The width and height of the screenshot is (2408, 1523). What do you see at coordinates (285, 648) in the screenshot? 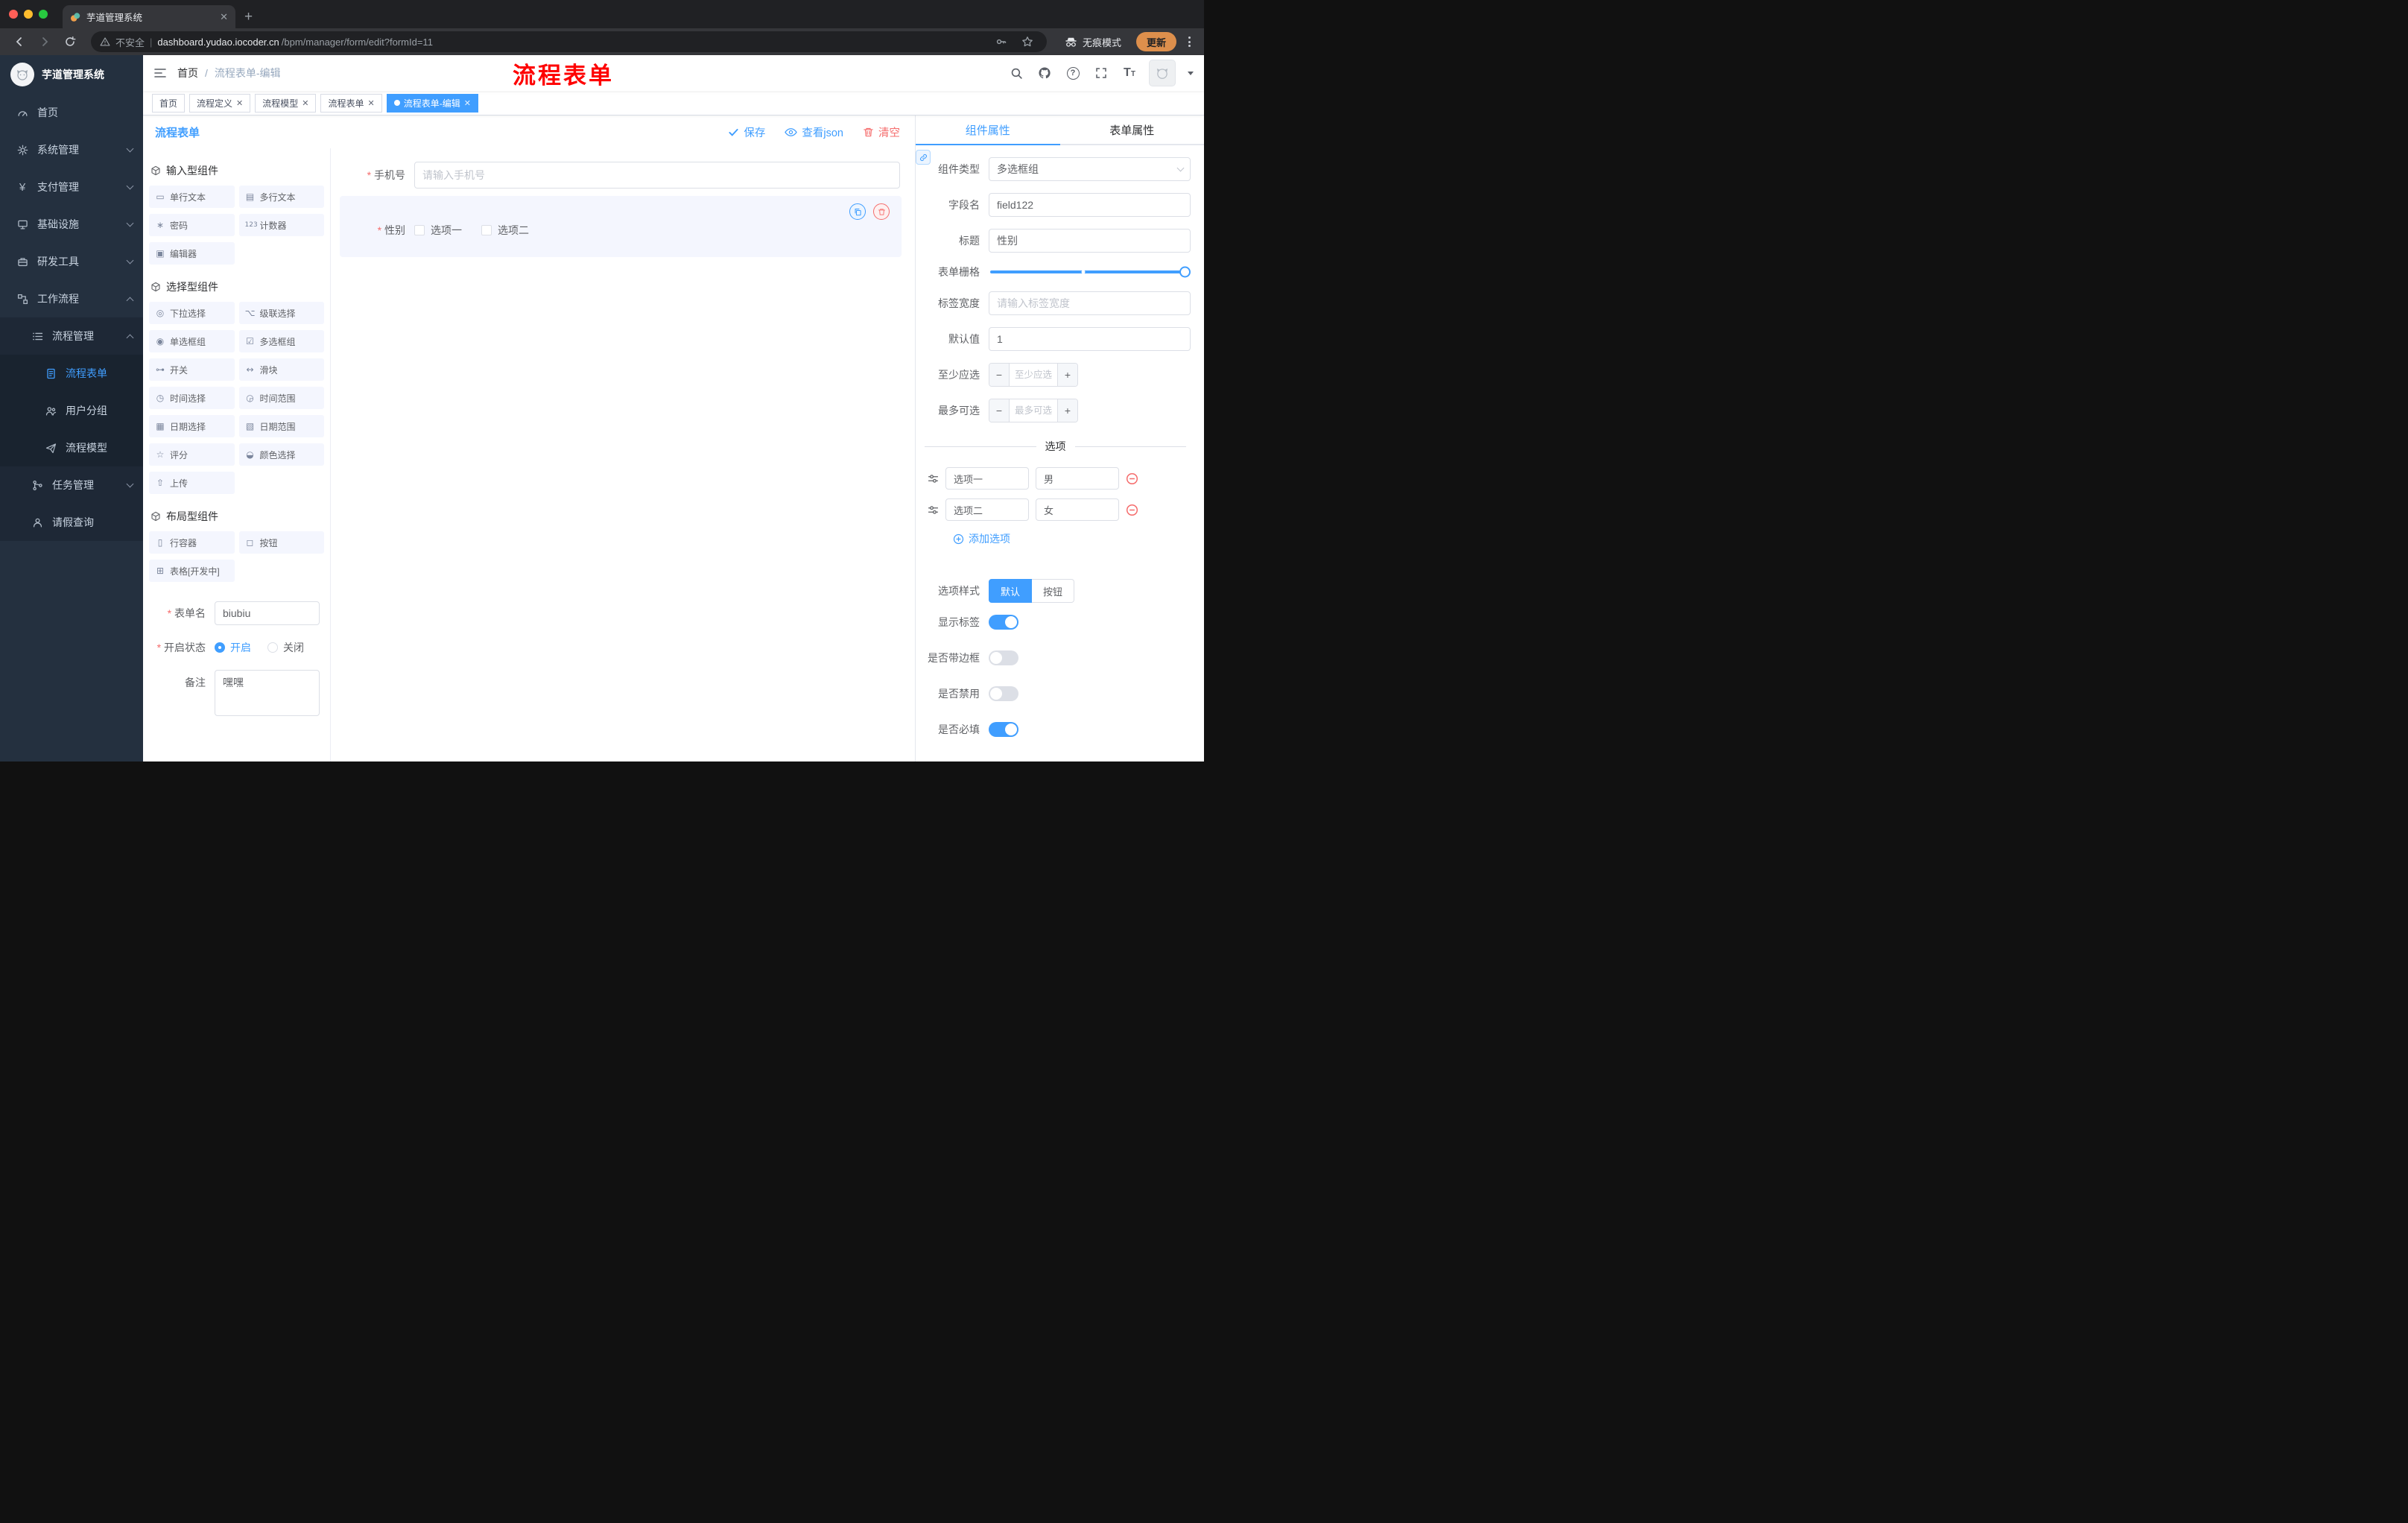
I see `status-off-radio: 关闭` at bounding box center [285, 648].